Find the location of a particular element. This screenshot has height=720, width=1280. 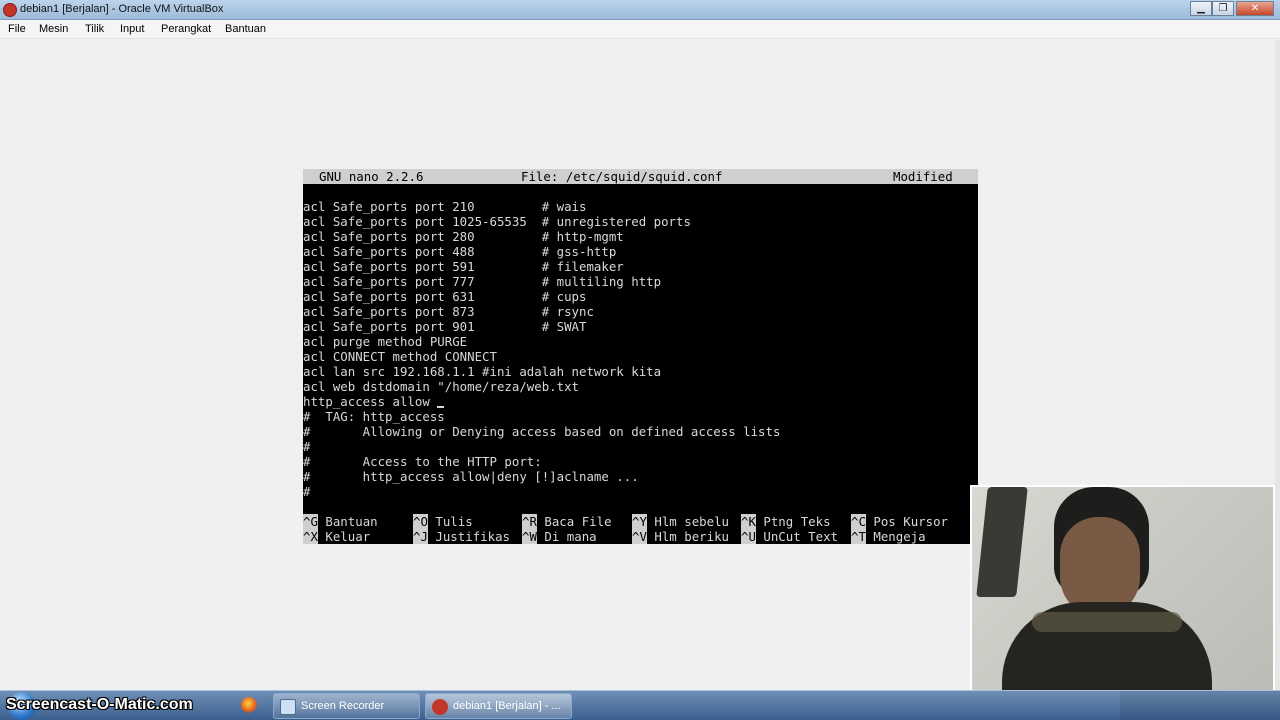

buffer-line: acl Safe_ports port 873 # rsync is located at coordinates (448, 311).